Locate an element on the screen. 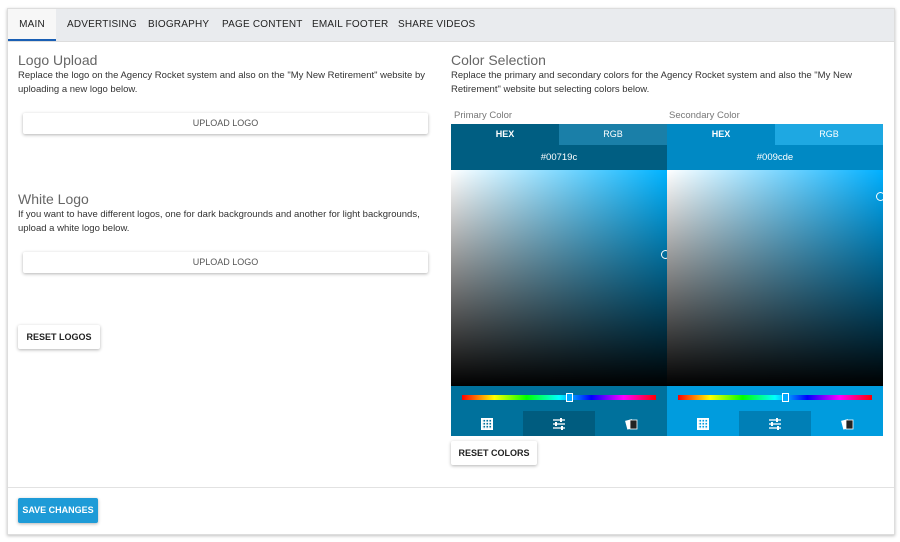 The image size is (900, 542). secondary-color-picker: HEX RGB #009cde is located at coordinates (776, 280).